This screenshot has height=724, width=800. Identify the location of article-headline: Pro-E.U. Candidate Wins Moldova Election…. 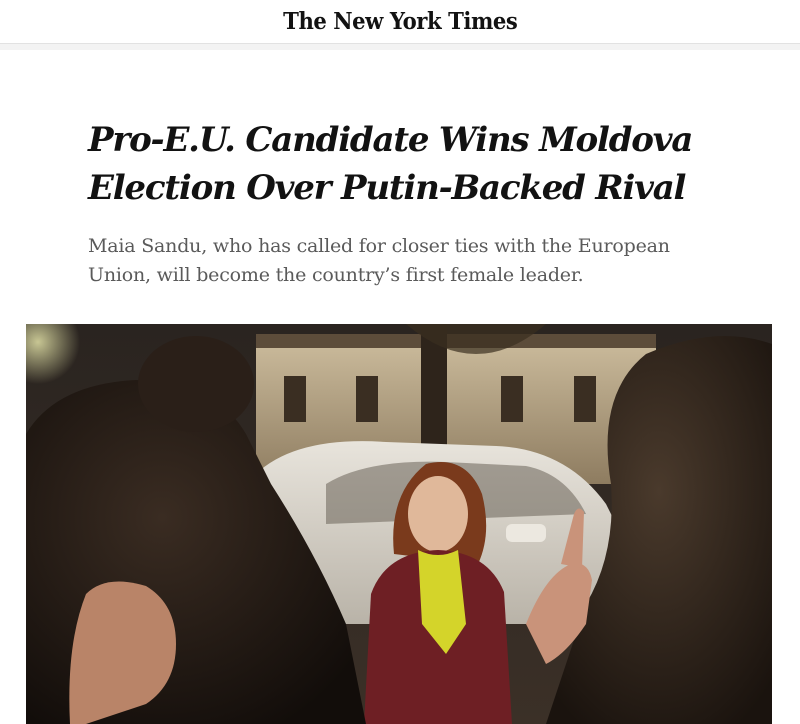
(390, 164).